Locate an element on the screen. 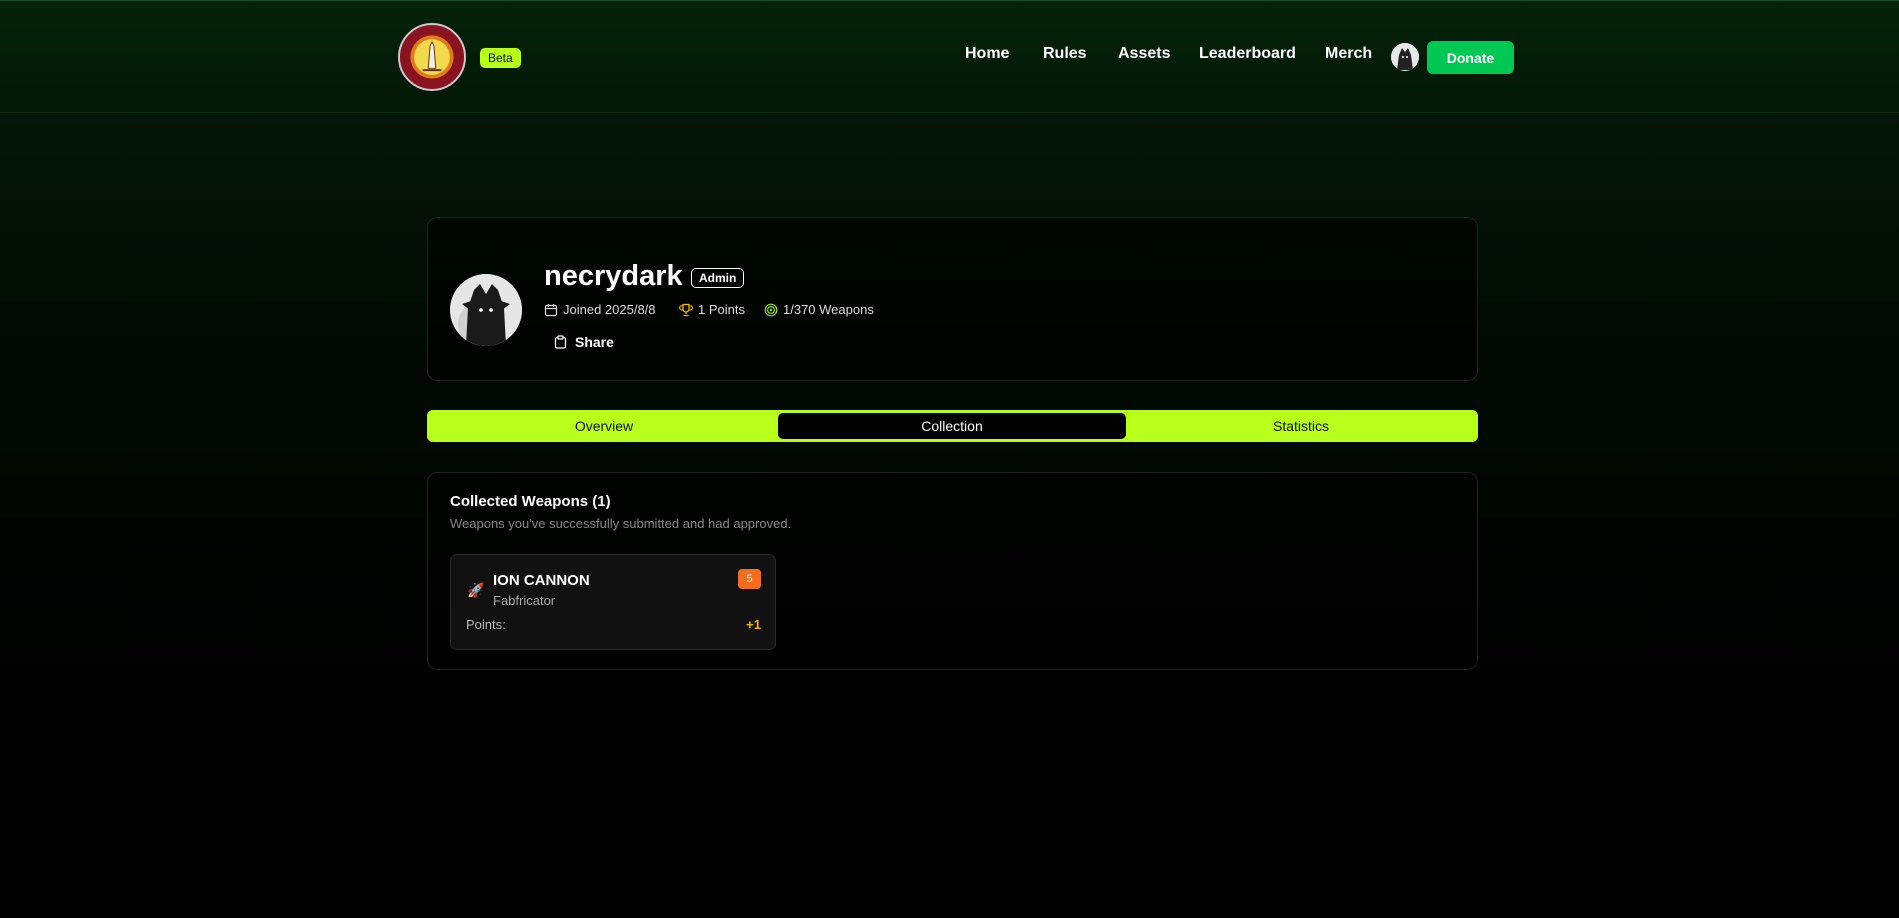 The image size is (1899, 918). tab-overview: Overview is located at coordinates (604, 426).